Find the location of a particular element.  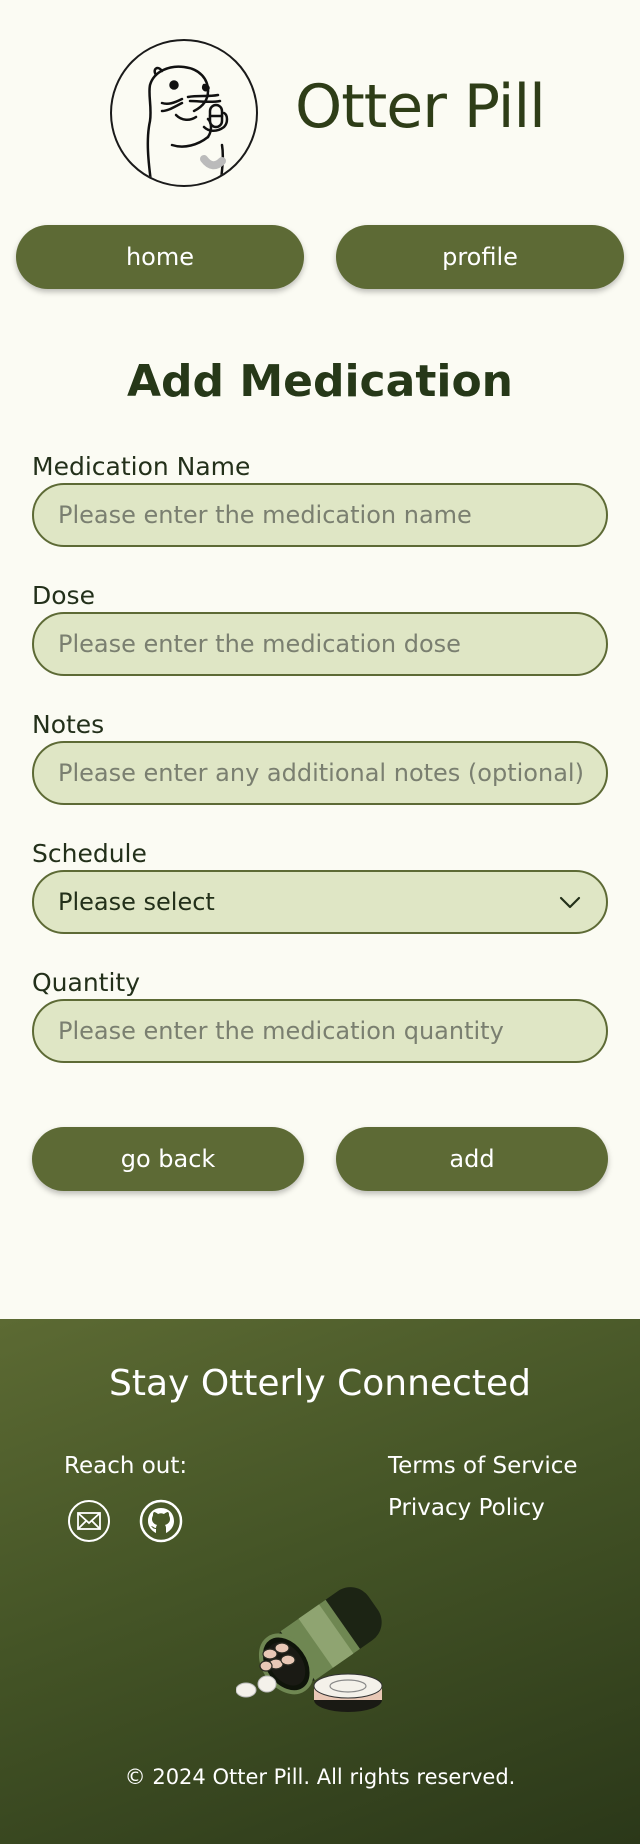

page-title: Add Medication is located at coordinates (319, 381).